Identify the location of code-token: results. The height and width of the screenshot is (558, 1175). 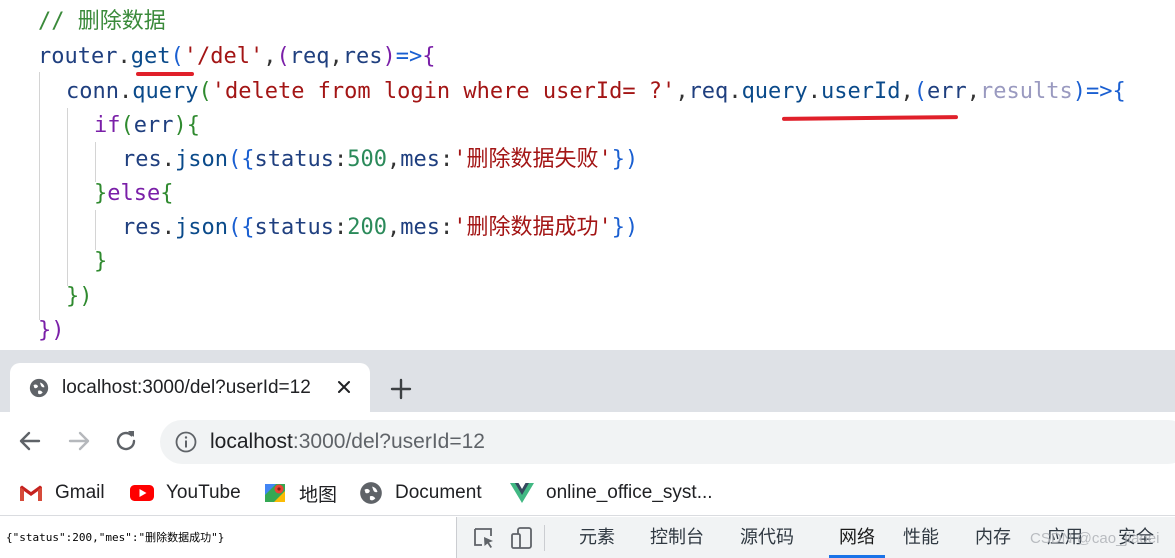
(1026, 91).